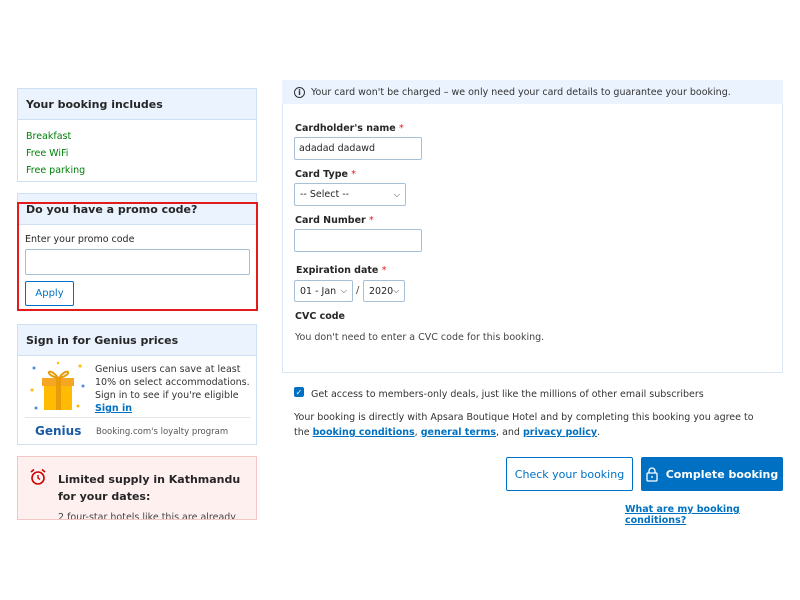  Describe the element at coordinates (47, 153) in the screenshot. I see `list-item: Free WiFi` at that location.